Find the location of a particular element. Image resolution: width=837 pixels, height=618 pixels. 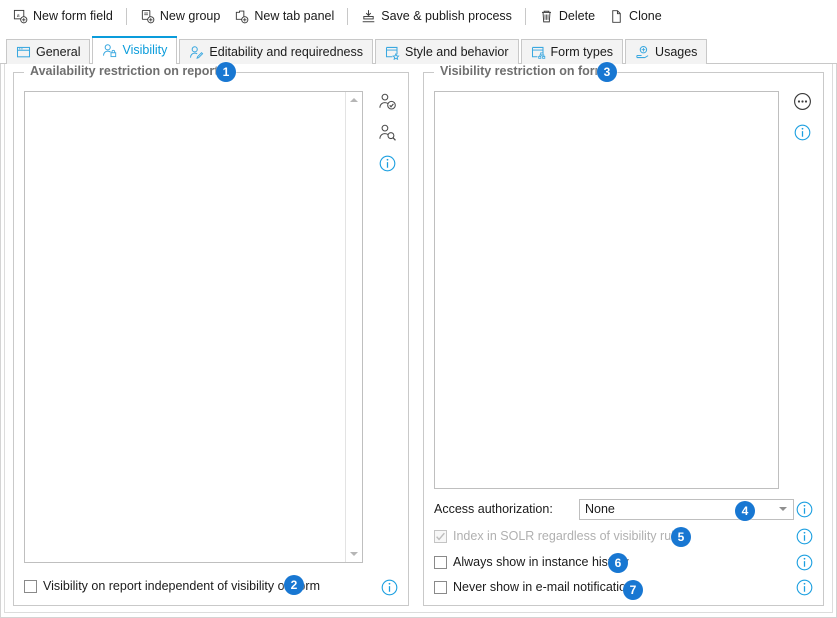

badge-5: 5 is located at coordinates (681, 537).